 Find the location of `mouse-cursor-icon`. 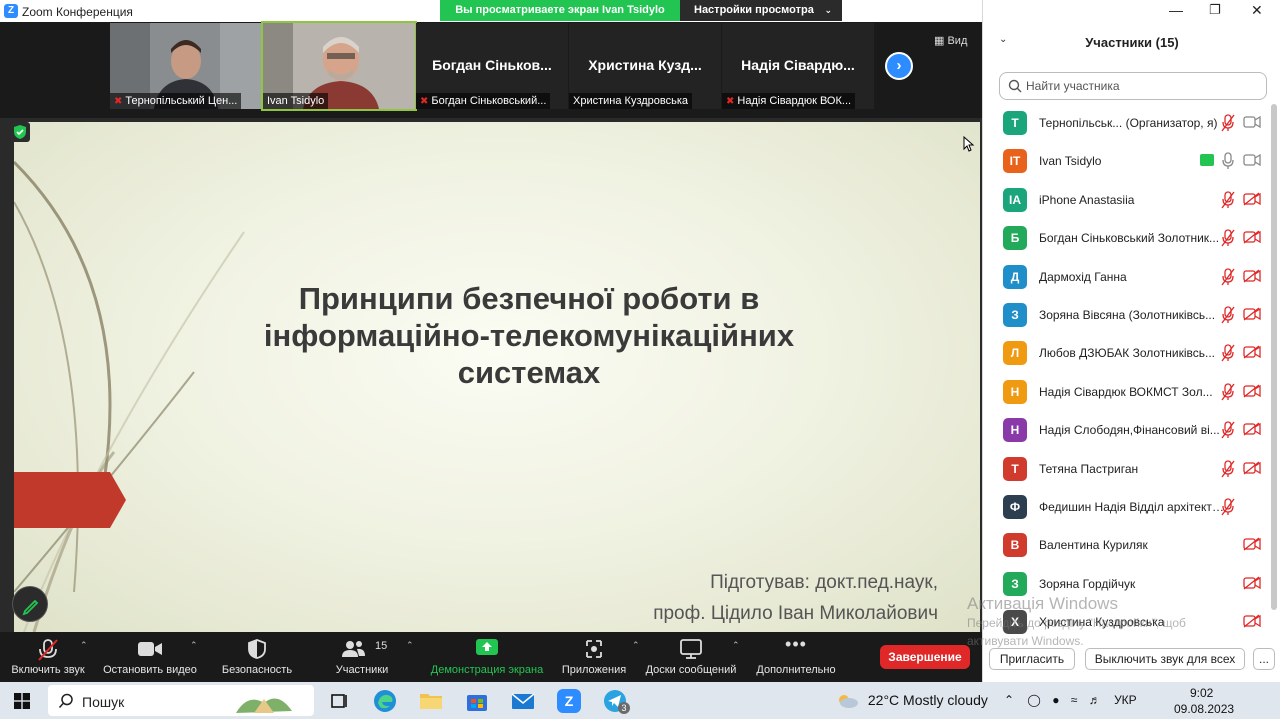

mouse-cursor-icon is located at coordinates (969, 144).